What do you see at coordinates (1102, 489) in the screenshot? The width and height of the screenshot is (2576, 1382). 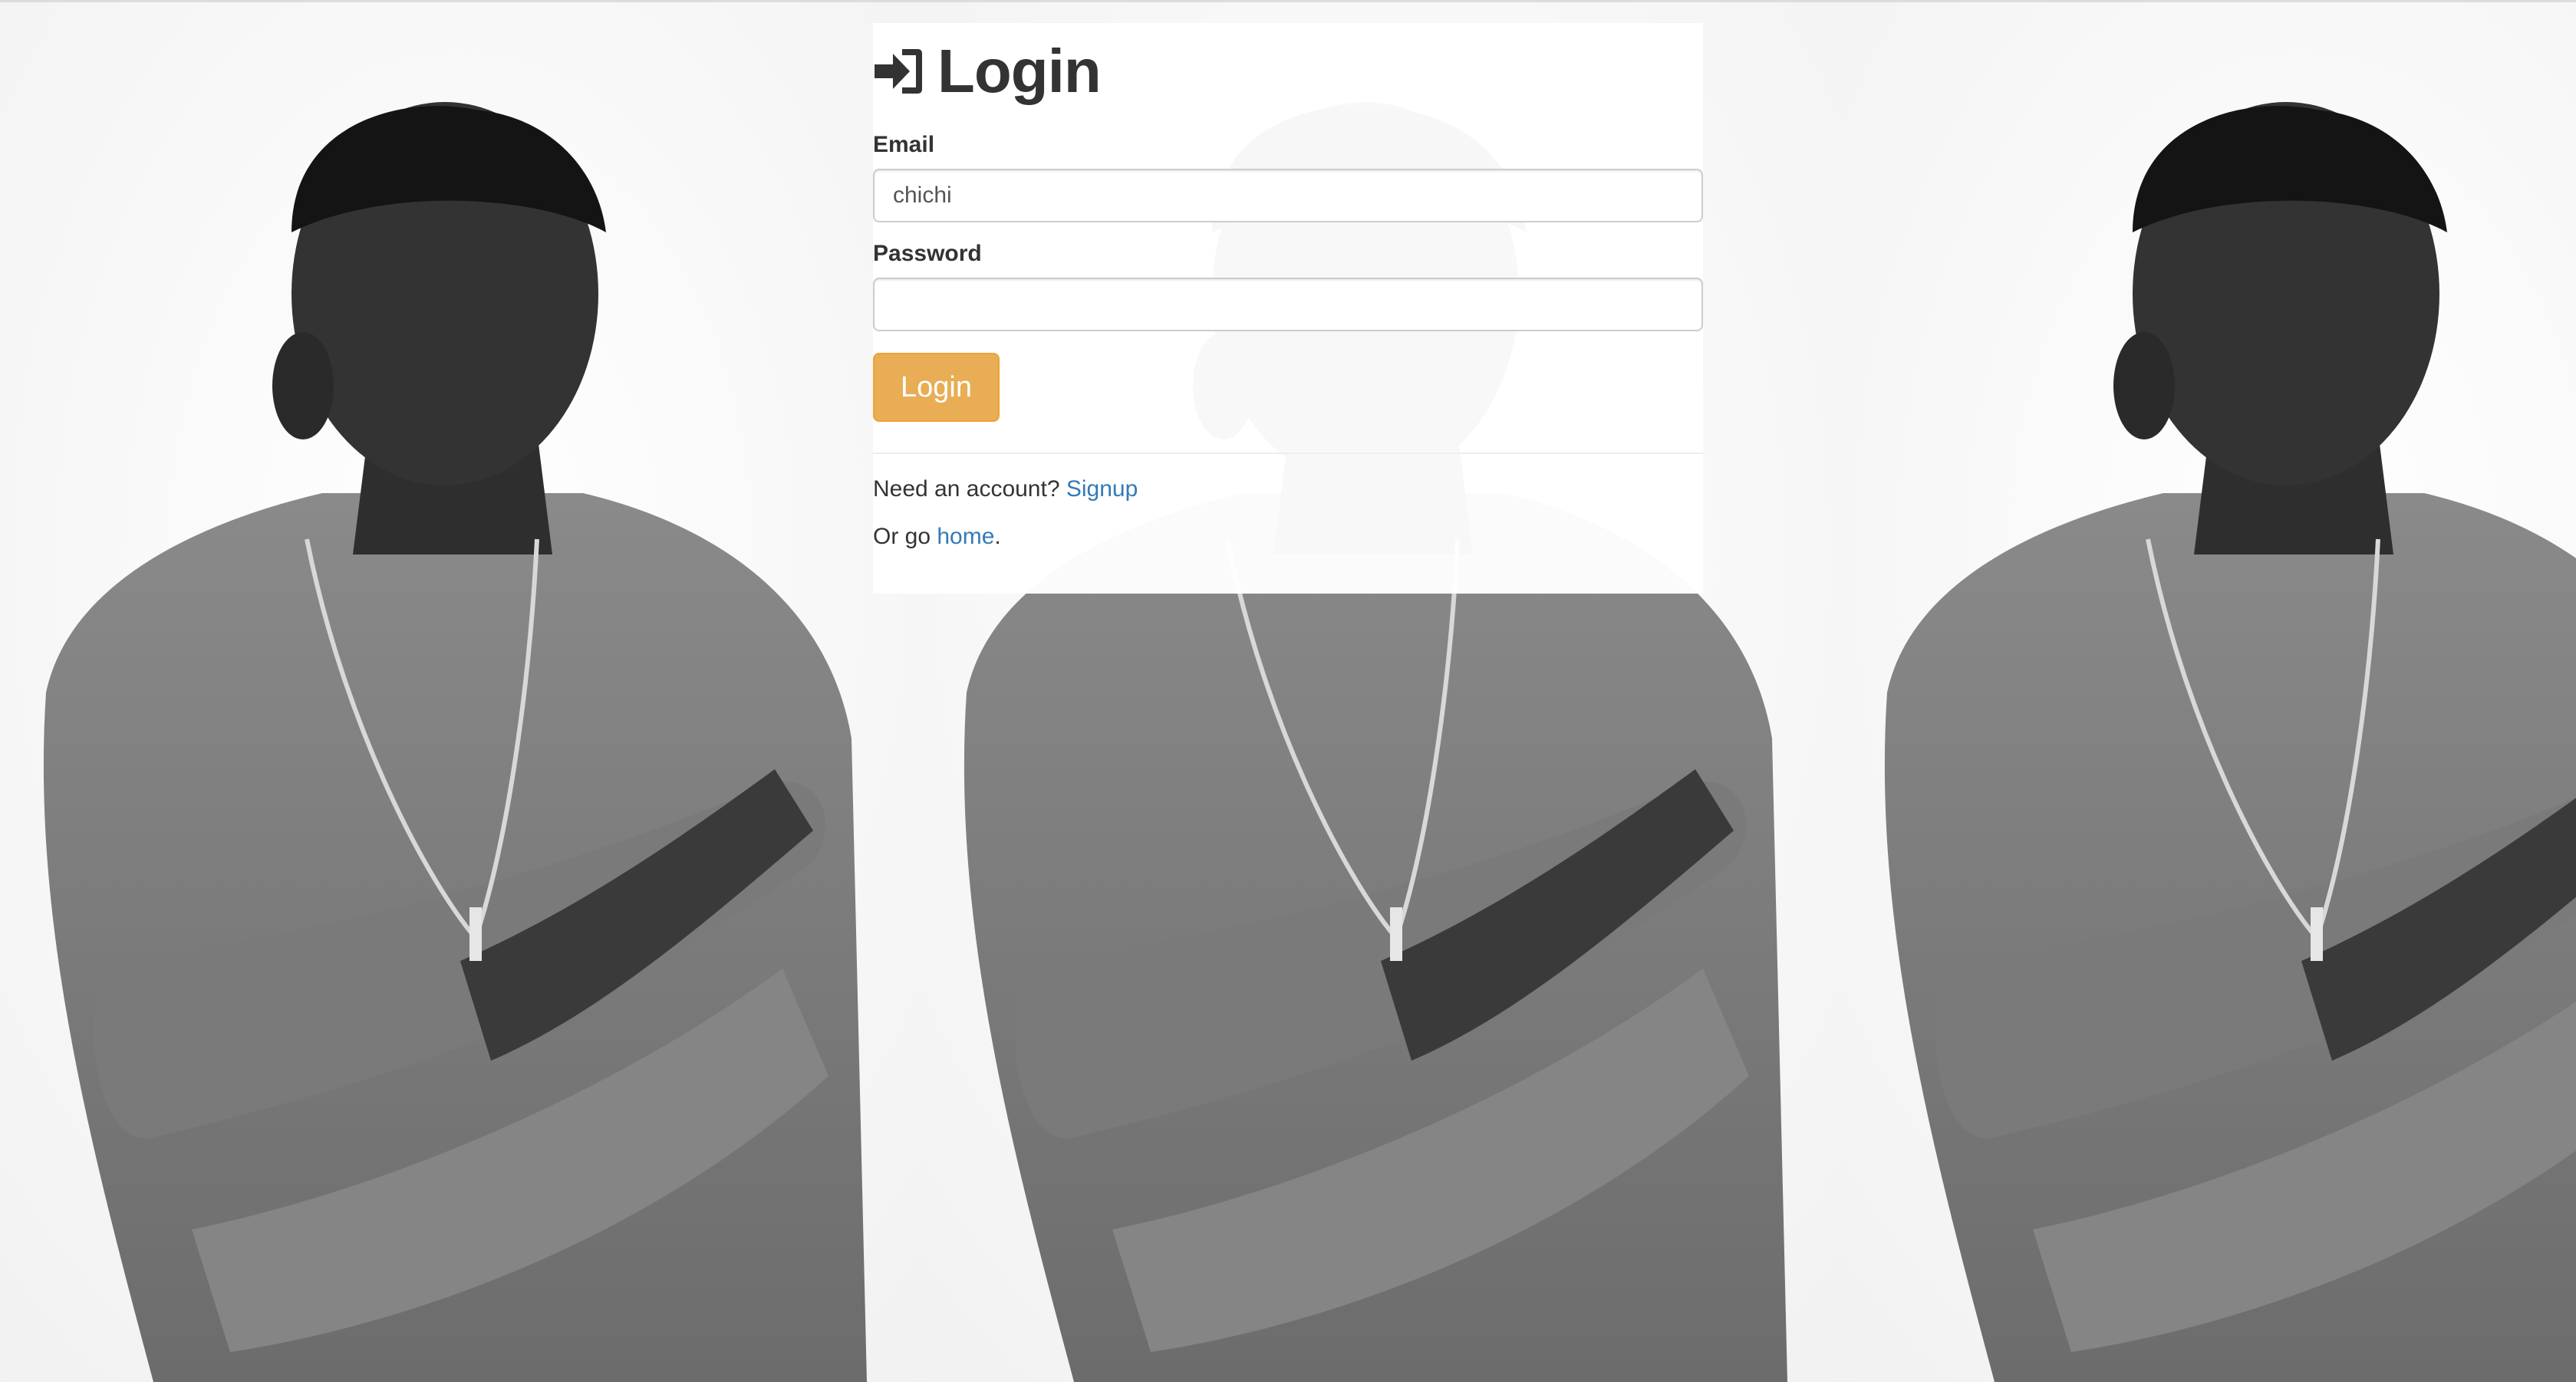 I see `signup-link: Signup` at bounding box center [1102, 489].